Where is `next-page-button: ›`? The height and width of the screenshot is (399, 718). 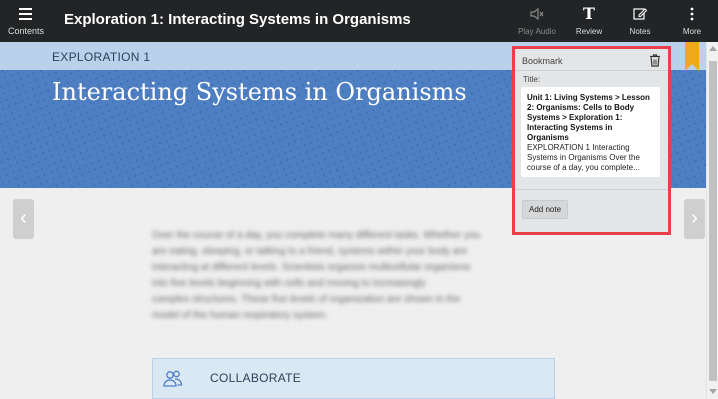 next-page-button: › is located at coordinates (694, 219).